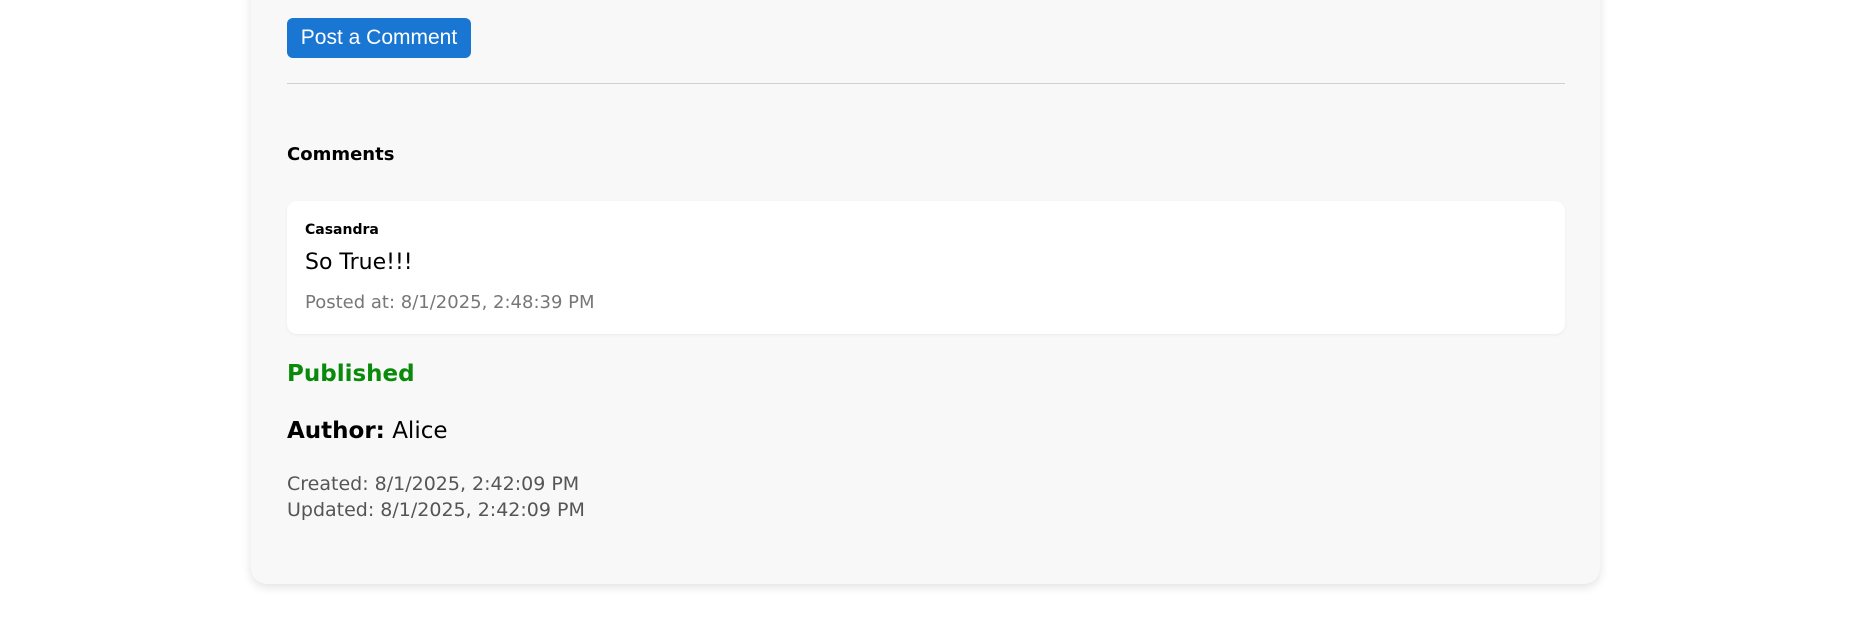  Describe the element at coordinates (336, 431) in the screenshot. I see `author-label: Author:` at that location.